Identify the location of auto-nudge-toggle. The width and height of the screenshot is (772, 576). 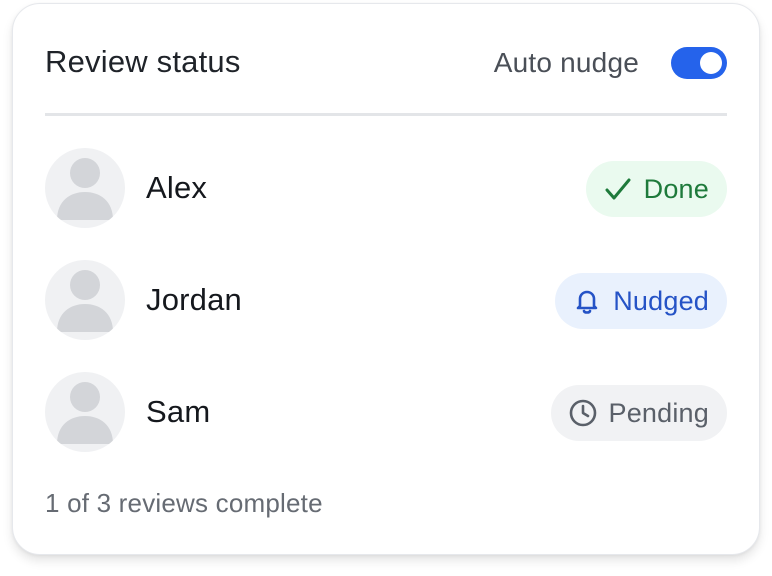
(699, 63).